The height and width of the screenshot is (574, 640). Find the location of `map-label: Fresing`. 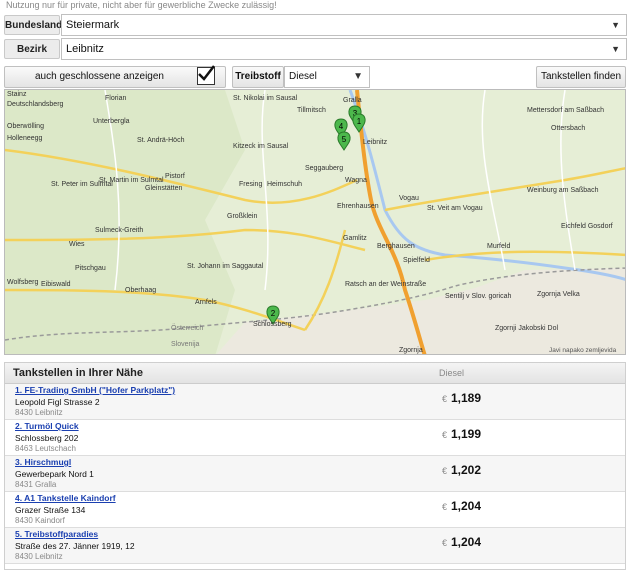

map-label: Fresing is located at coordinates (250, 184).